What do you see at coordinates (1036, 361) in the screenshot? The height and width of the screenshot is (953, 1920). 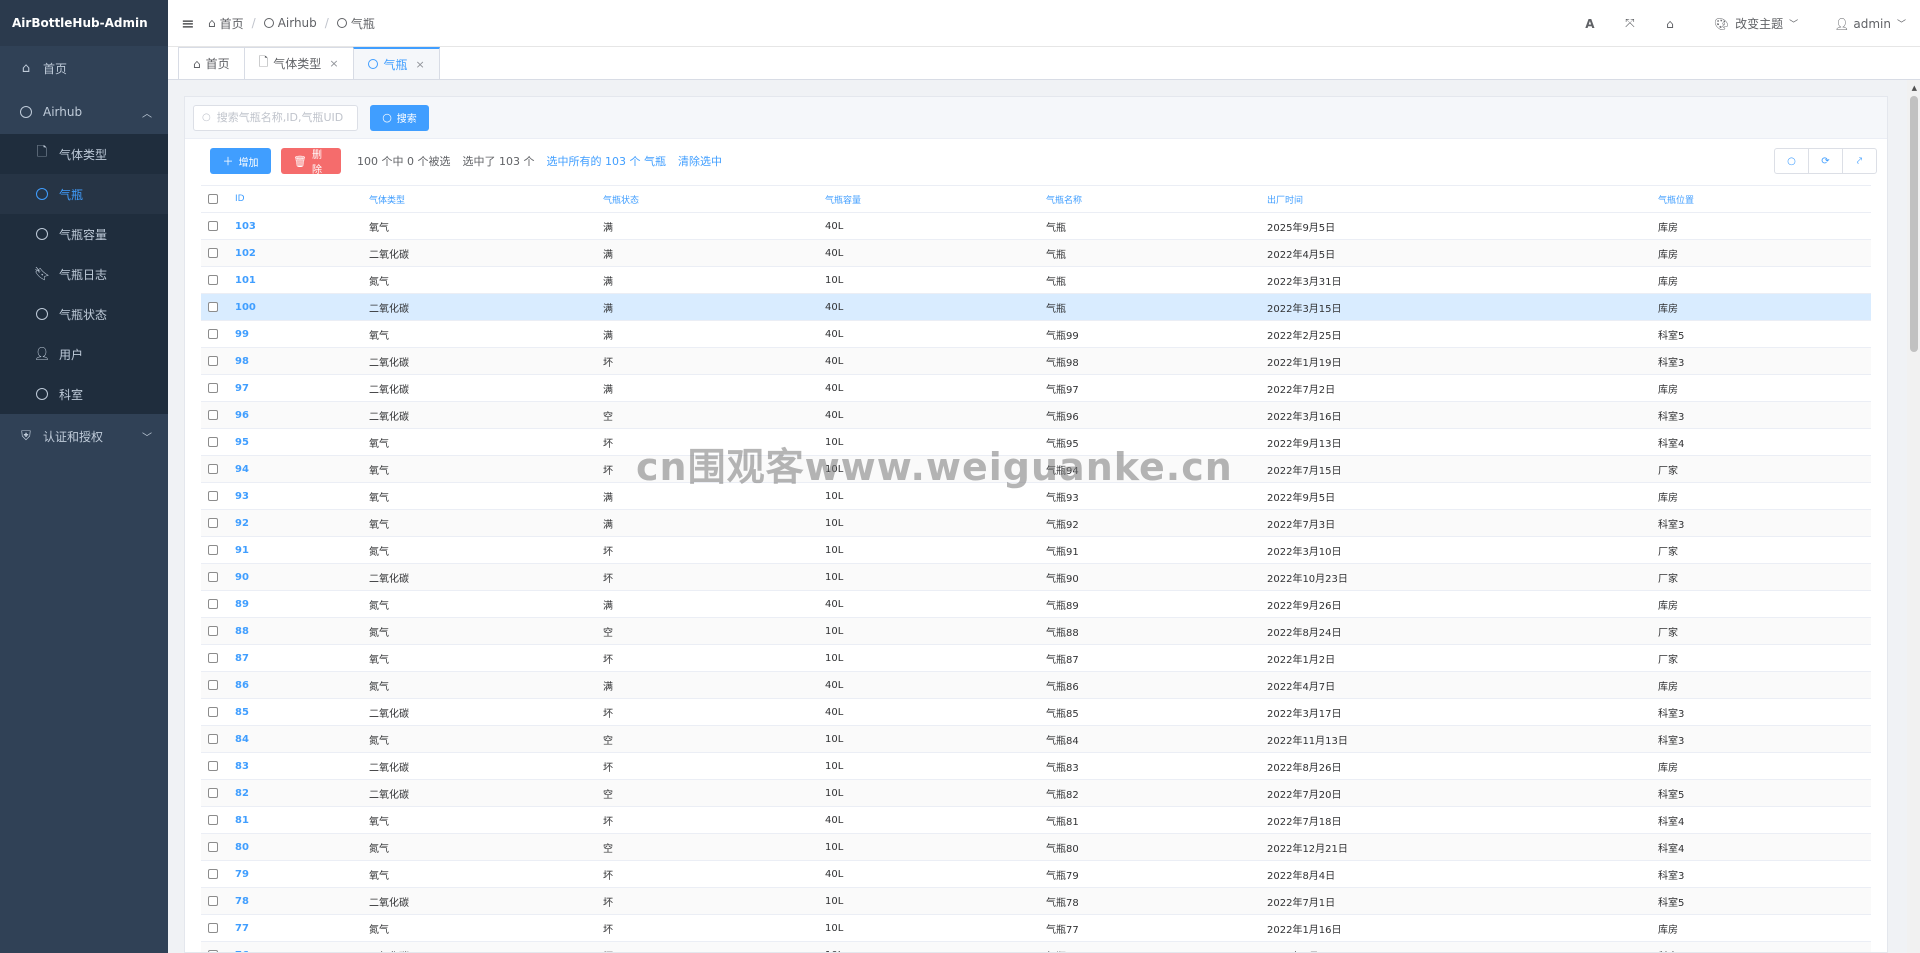 I see `table-row: 98 二氧化碳坏 40L 气瓶98 2022年1月19日 科室3` at bounding box center [1036, 361].